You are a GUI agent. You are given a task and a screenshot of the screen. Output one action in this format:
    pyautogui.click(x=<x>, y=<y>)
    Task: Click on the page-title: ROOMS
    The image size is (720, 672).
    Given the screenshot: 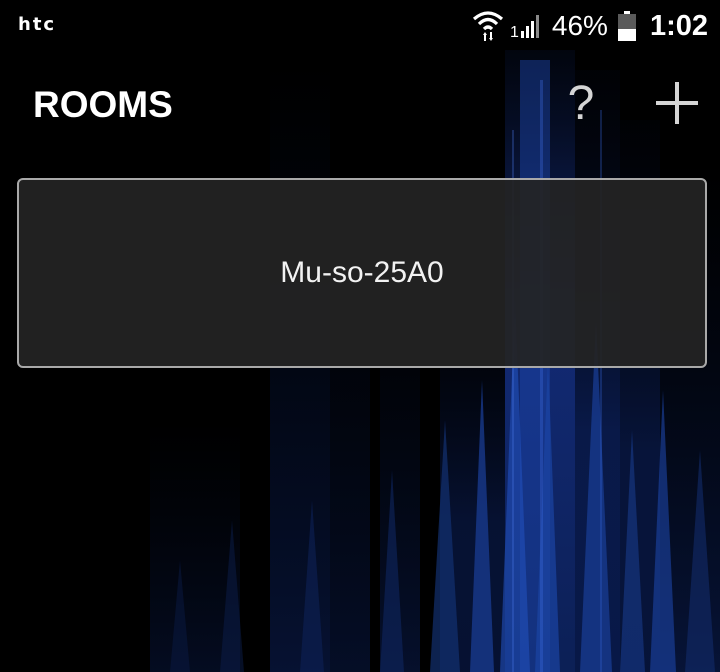 What is the action you would take?
    pyautogui.click(x=103, y=104)
    